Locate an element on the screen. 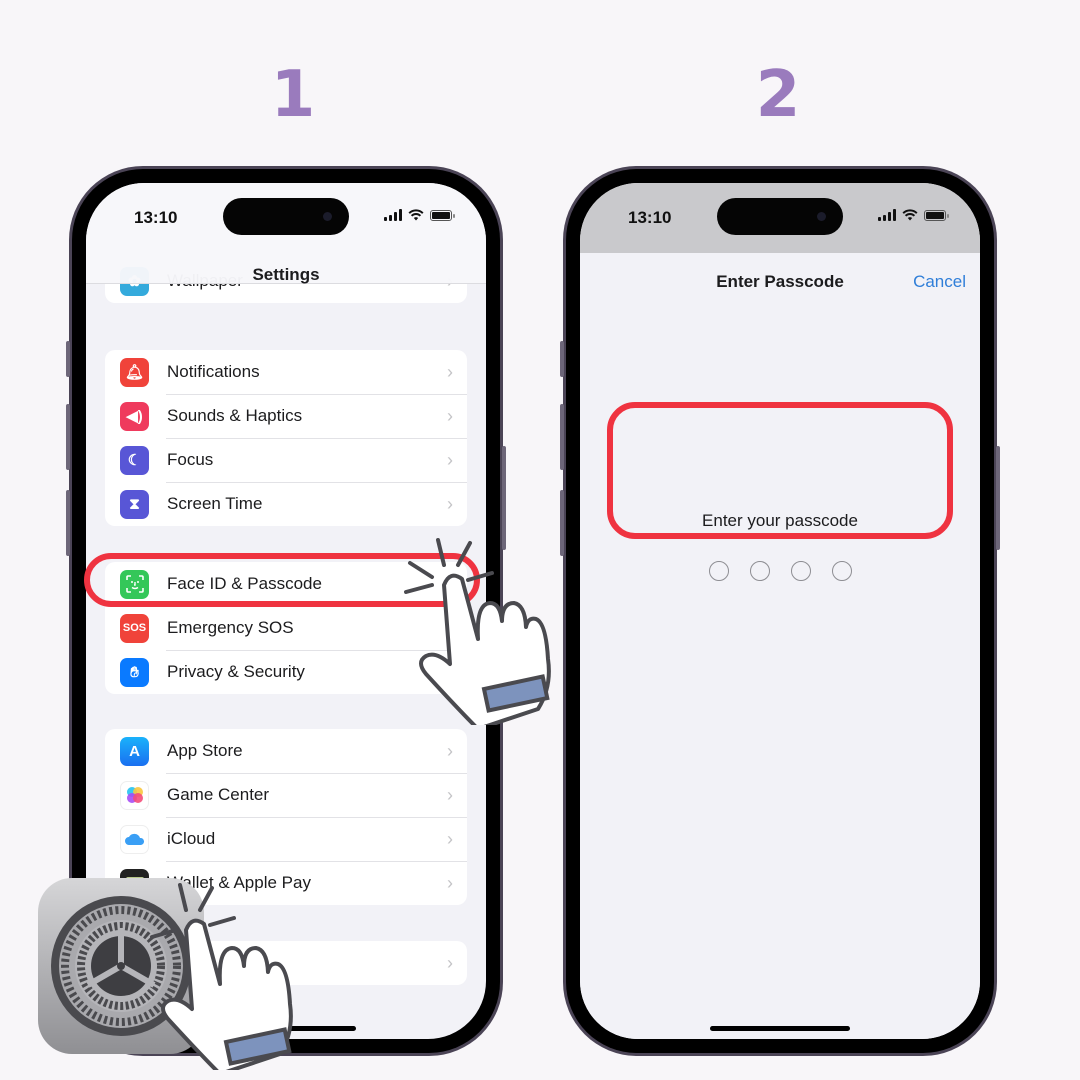 This screenshot has height=1080, width=1080. cancel-button: Cancel is located at coordinates (939, 282).